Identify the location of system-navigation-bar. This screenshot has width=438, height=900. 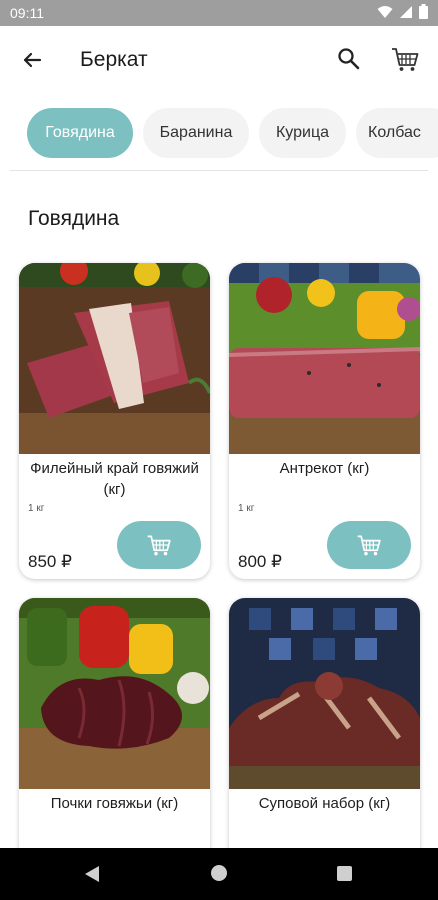
(219, 874).